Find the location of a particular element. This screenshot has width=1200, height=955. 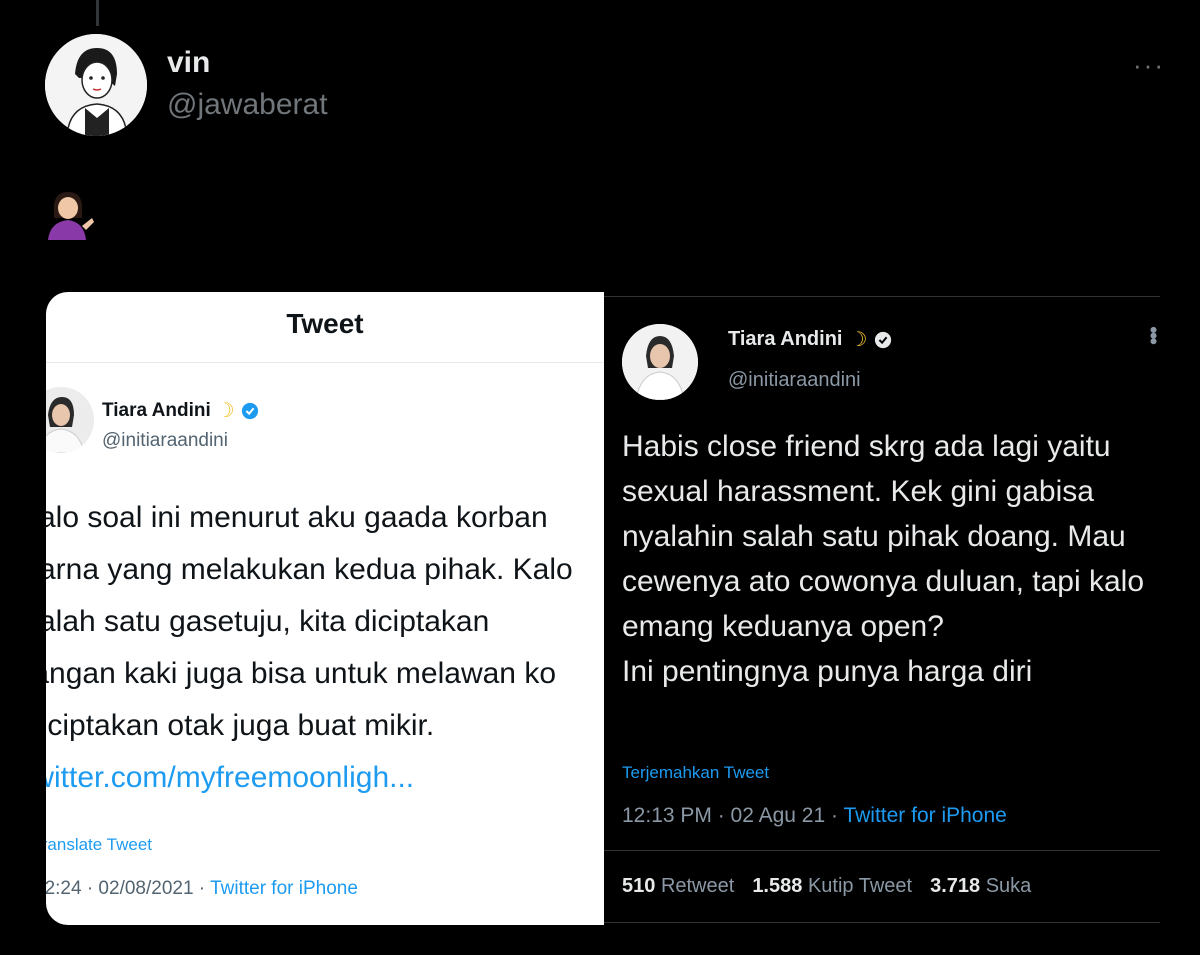

tweet-body-line: tangan kaki juga bisa untuk melawan ko is located at coordinates (301, 673).